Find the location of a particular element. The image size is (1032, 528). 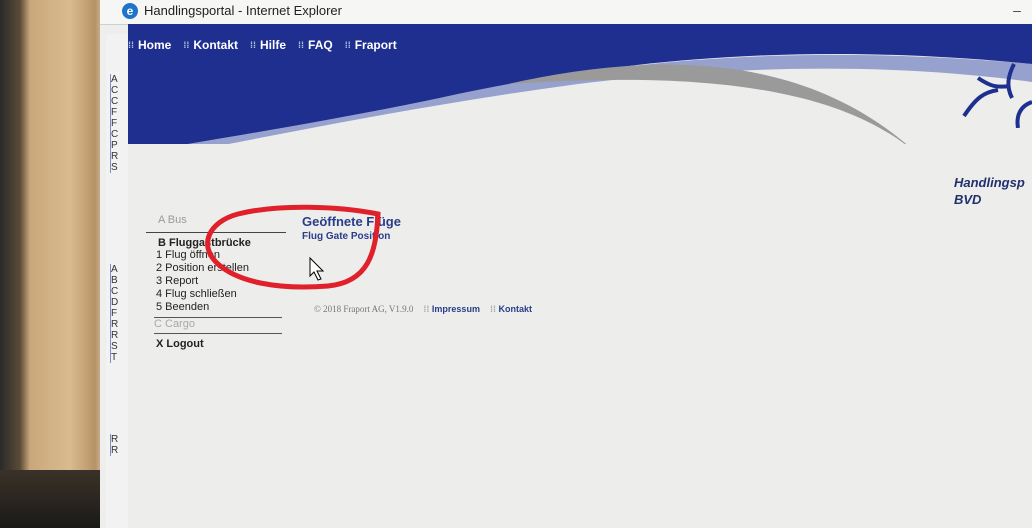

nav-label: Hilfe is located at coordinates (273, 45).